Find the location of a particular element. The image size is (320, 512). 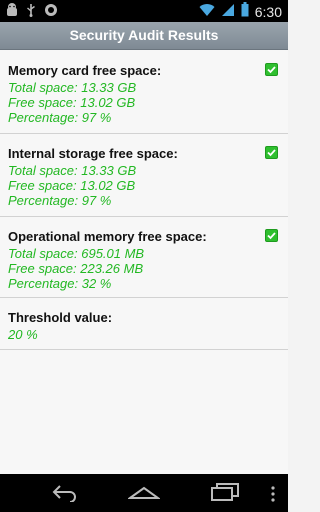

section-title: Internal storage free space: is located at coordinates (93, 153).